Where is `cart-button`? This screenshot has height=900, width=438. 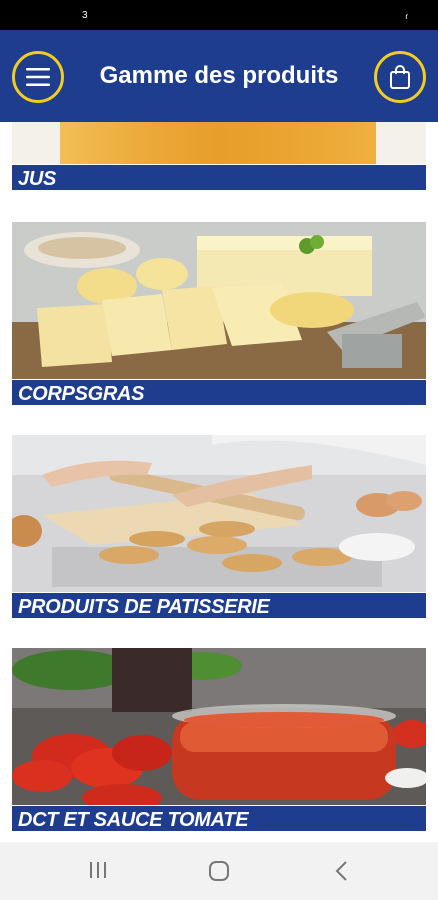 cart-button is located at coordinates (400, 77).